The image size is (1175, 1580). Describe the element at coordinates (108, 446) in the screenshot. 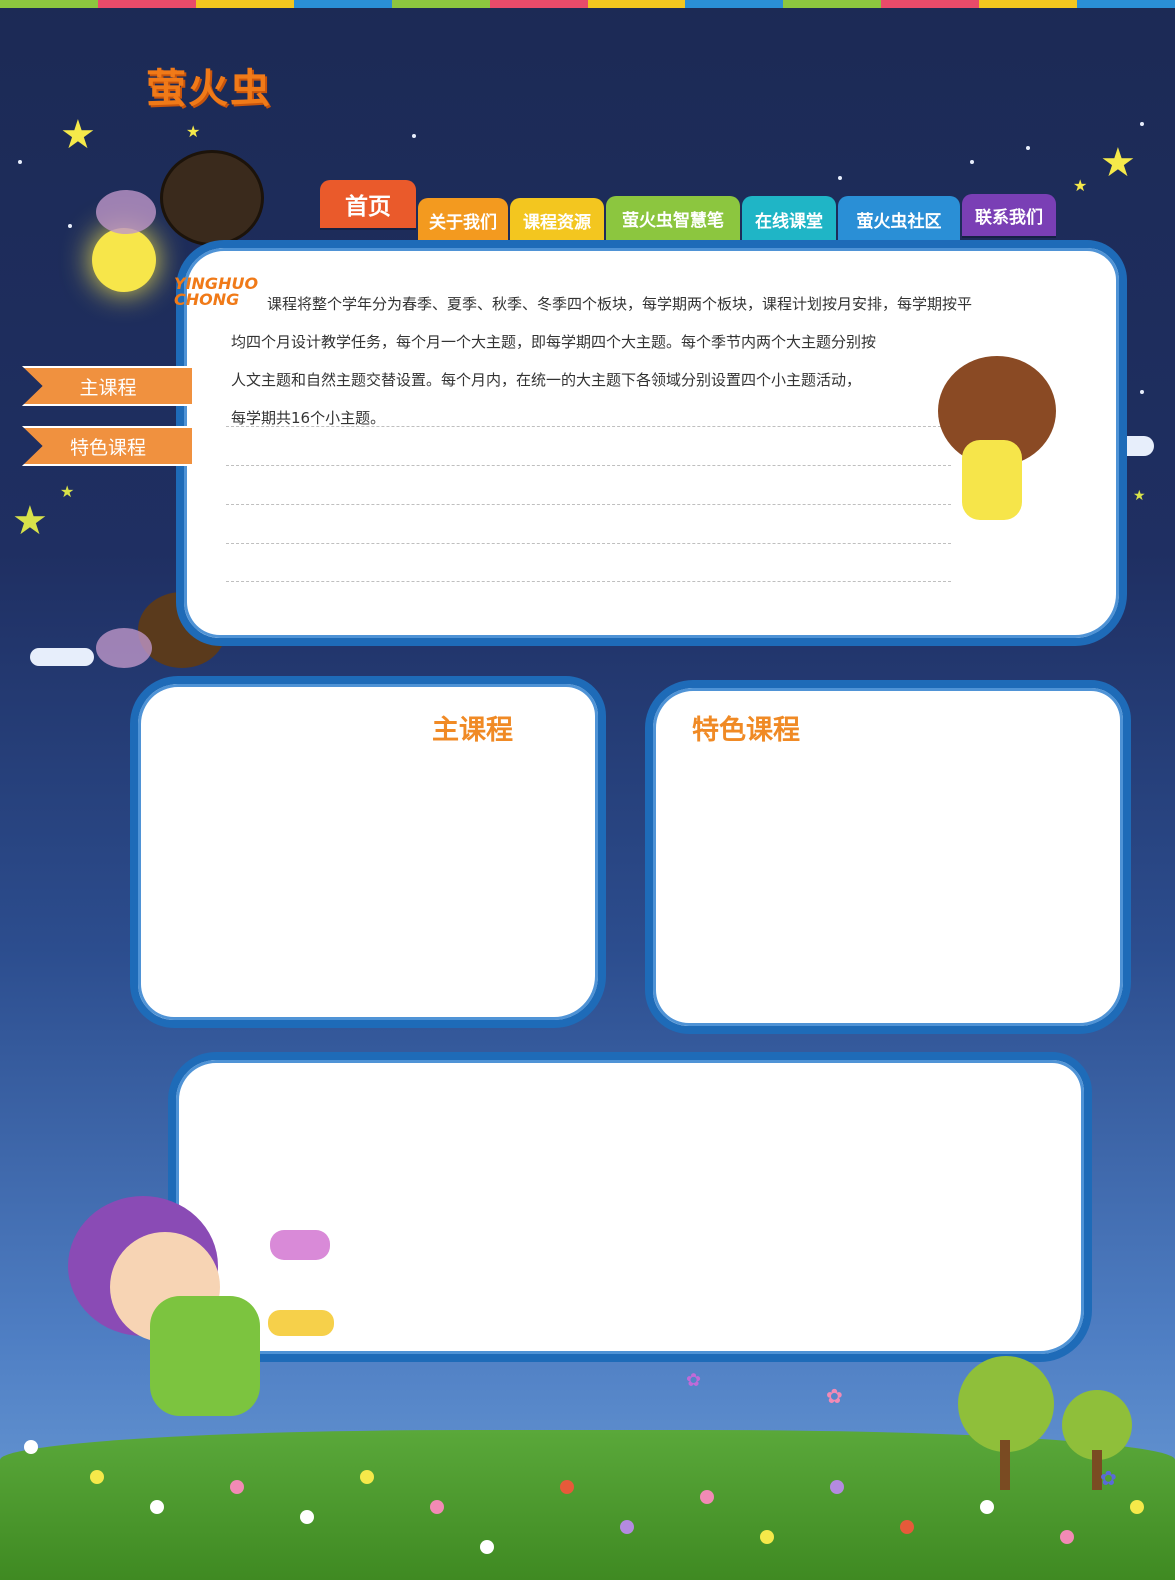

I see `sidebar-item-feature-course: 特色课程` at that location.